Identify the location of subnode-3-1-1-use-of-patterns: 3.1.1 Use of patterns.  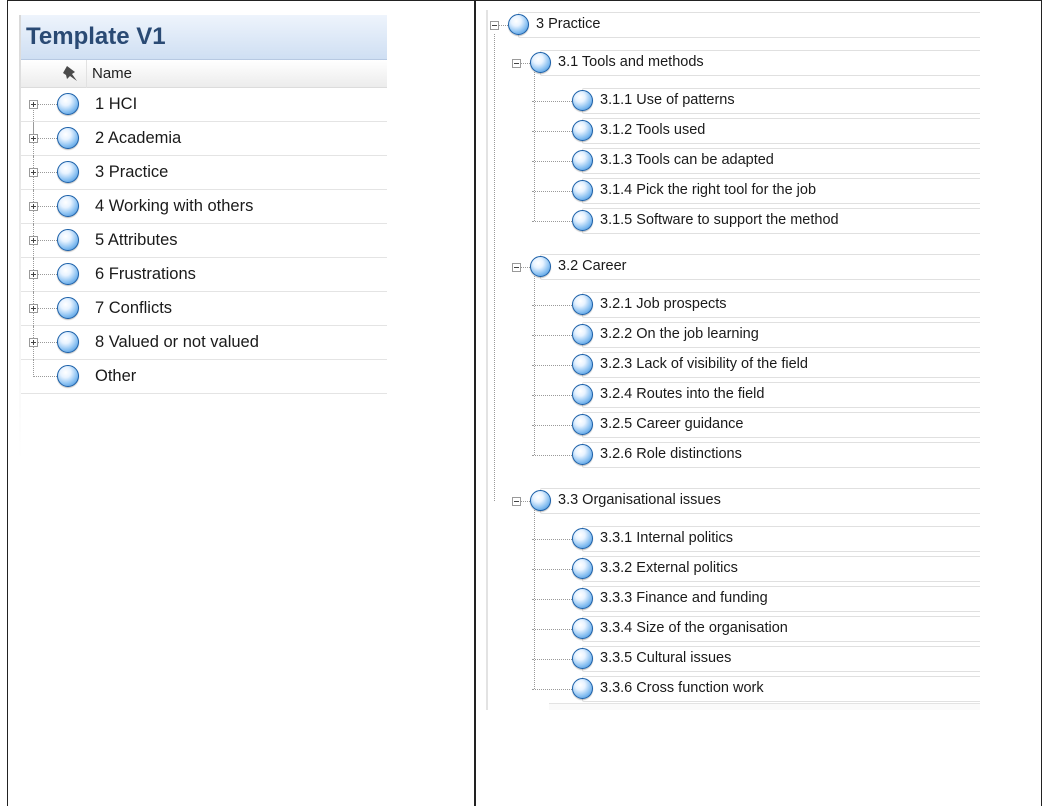
(733, 101).